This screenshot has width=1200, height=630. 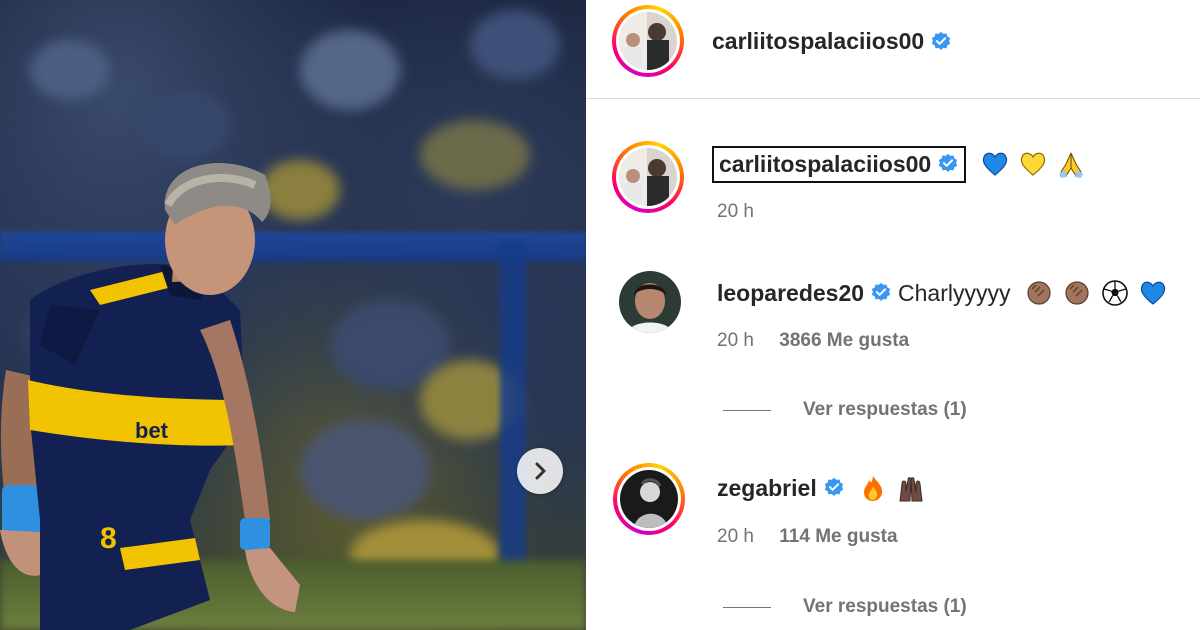 What do you see at coordinates (1114, 293) in the screenshot?
I see `soccer-ball-icon` at bounding box center [1114, 293].